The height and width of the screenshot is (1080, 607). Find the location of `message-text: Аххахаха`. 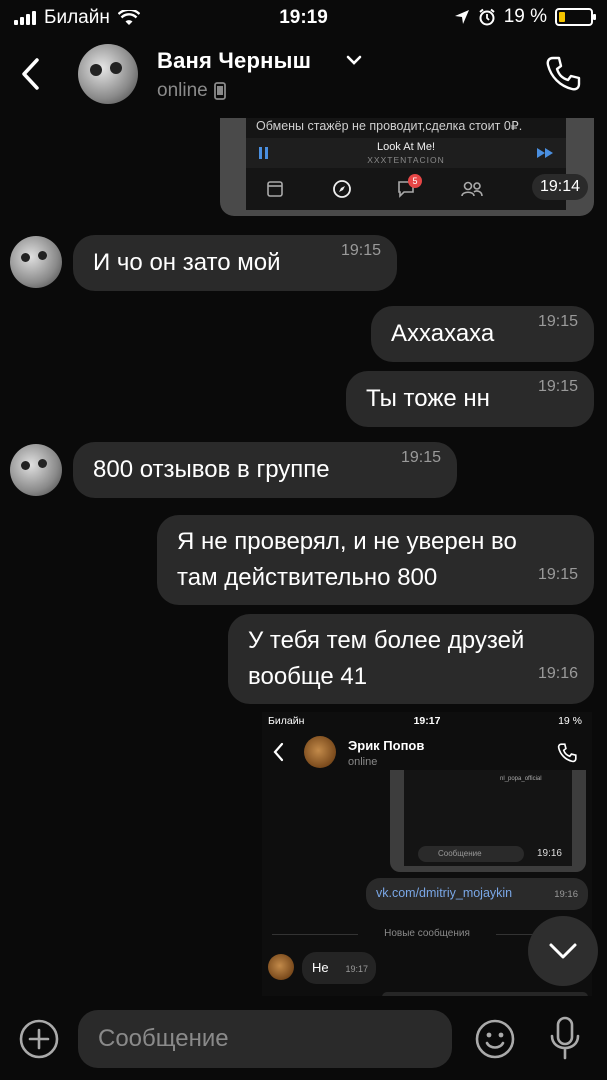

message-text: Аххахаха is located at coordinates (443, 333).